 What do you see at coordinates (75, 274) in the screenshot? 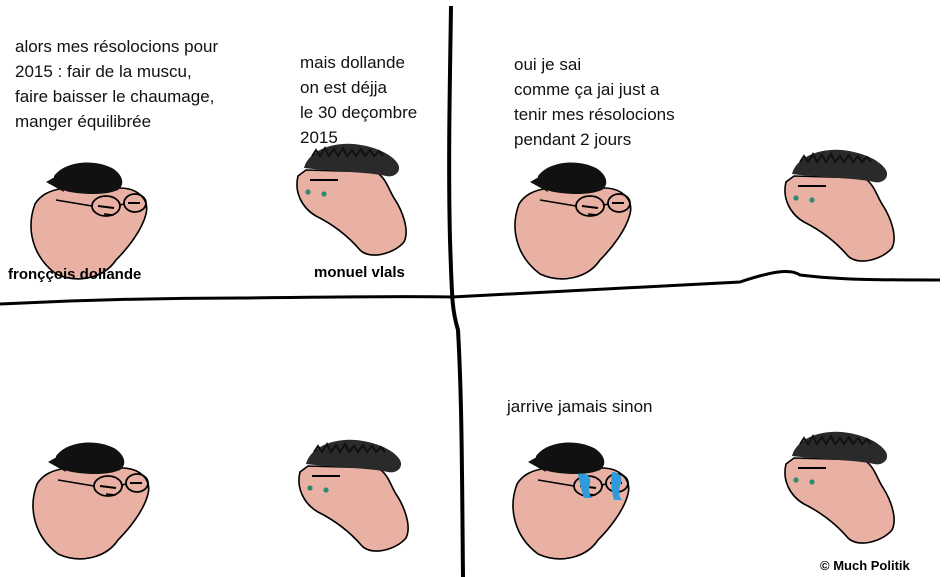
I see `name-label-dollande: fronççois dollande` at bounding box center [75, 274].